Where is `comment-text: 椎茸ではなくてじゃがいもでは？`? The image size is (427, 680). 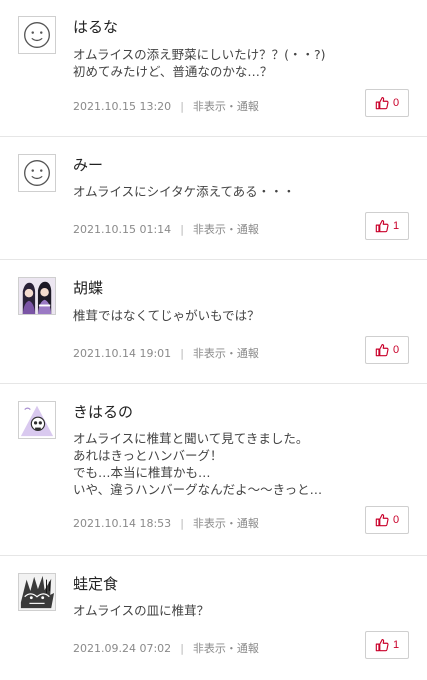
comment-text: 椎茸ではなくてじゃがいもでは？ is located at coordinates (166, 315).